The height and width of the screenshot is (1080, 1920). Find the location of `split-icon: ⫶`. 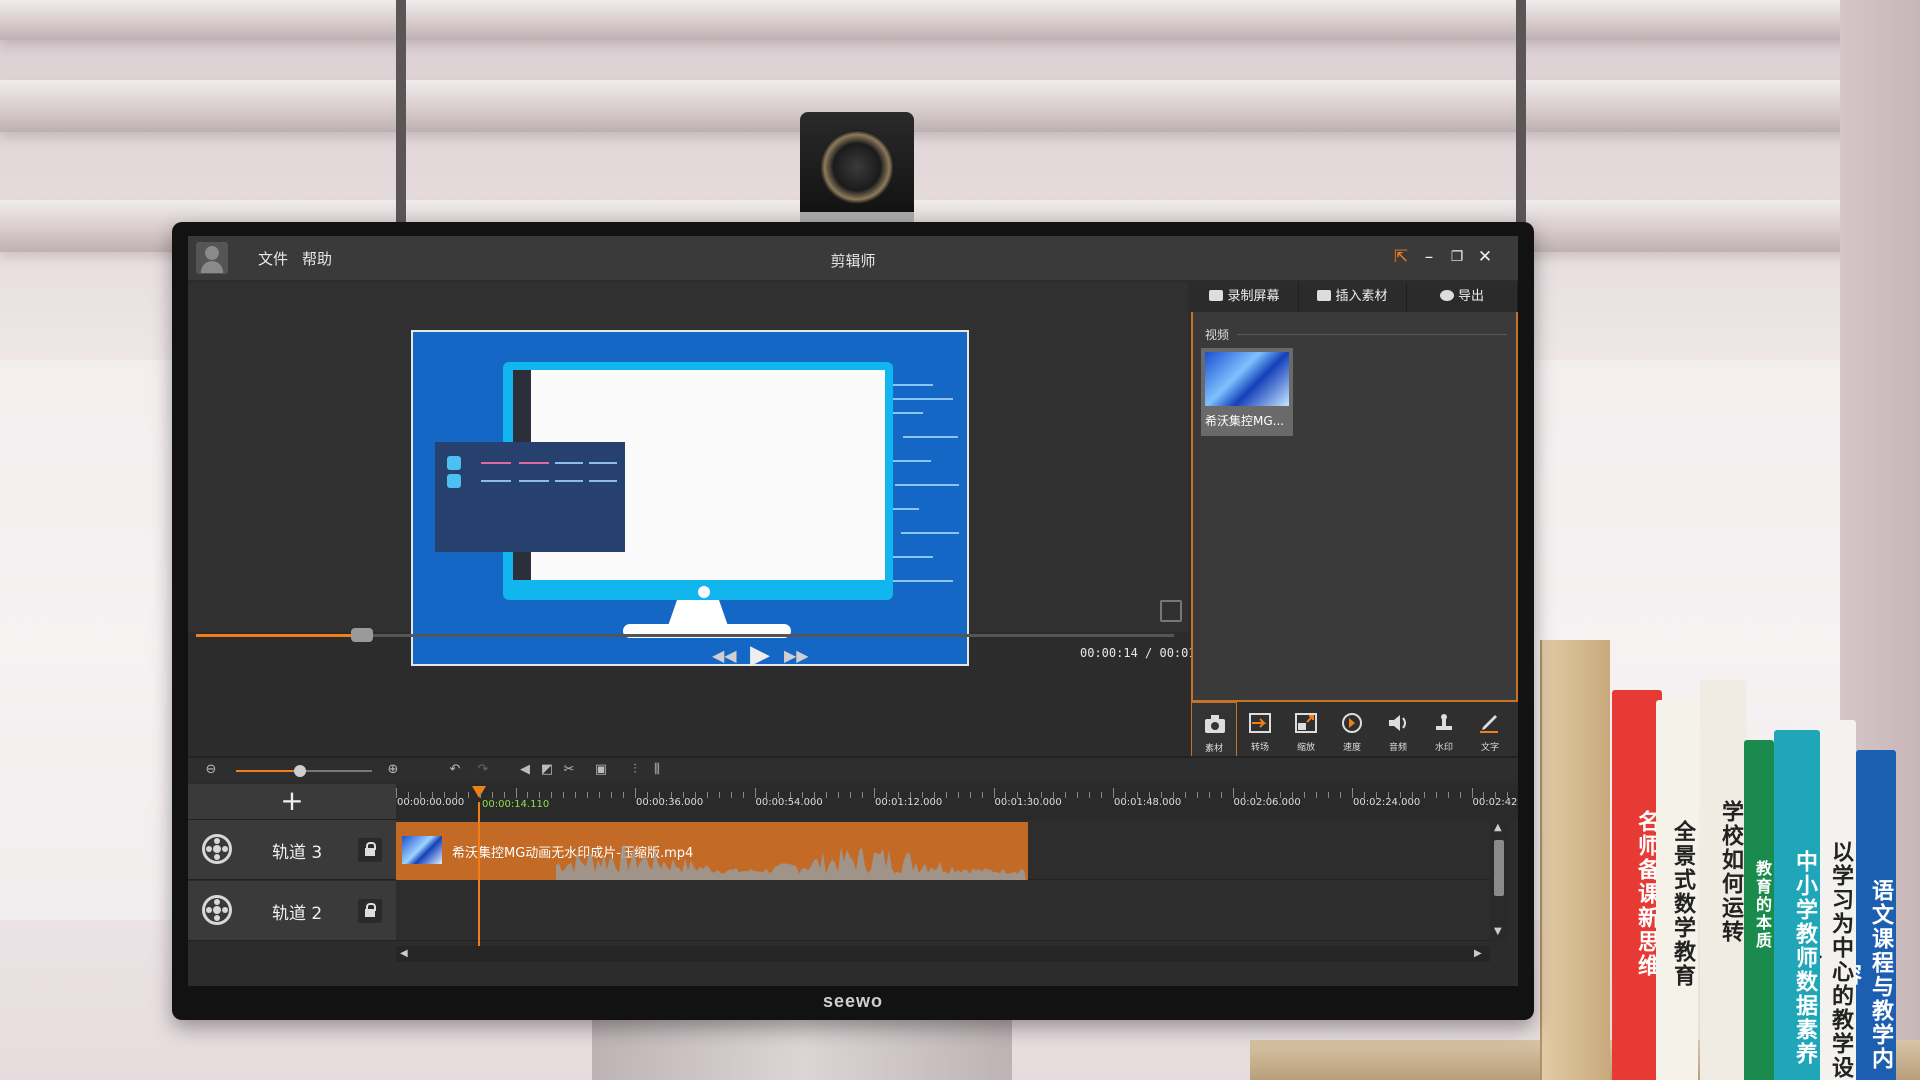

split-icon: ⫶ is located at coordinates (635, 770).